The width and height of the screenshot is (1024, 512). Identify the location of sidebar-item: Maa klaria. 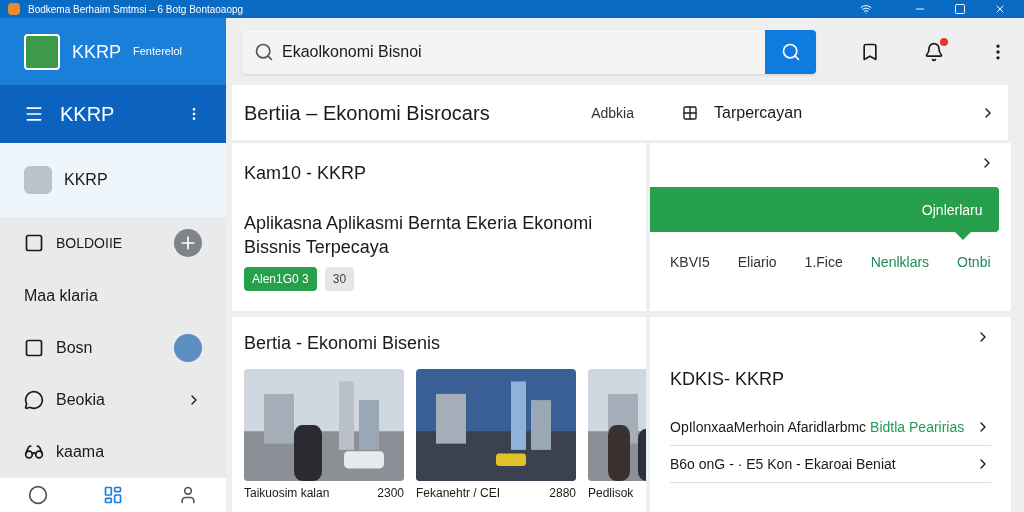
(113, 295).